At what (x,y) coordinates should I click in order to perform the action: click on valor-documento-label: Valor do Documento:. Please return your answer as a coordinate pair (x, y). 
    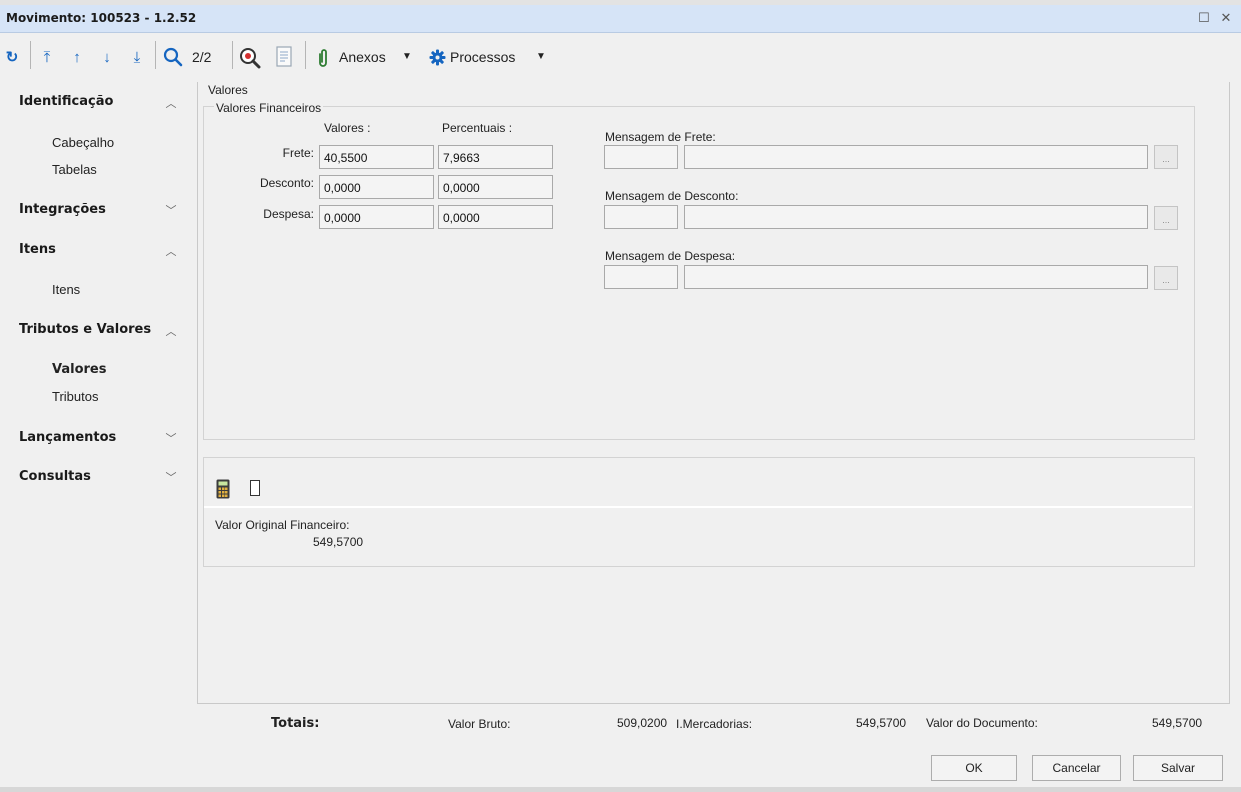
    Looking at the image, I should click on (982, 723).